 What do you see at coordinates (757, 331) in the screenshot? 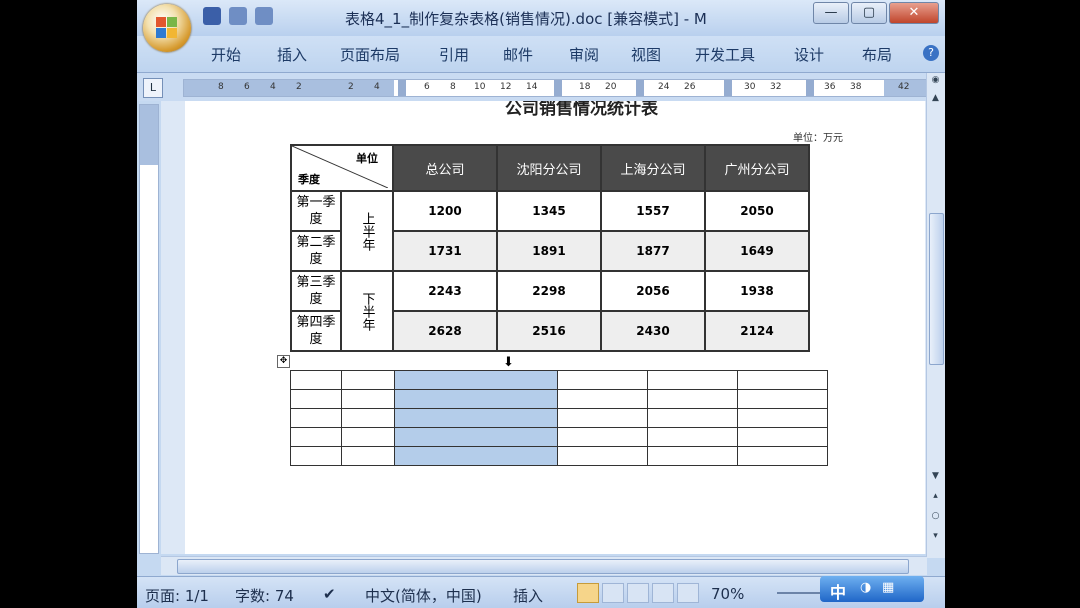
I see `value-cell: 2124` at bounding box center [757, 331].